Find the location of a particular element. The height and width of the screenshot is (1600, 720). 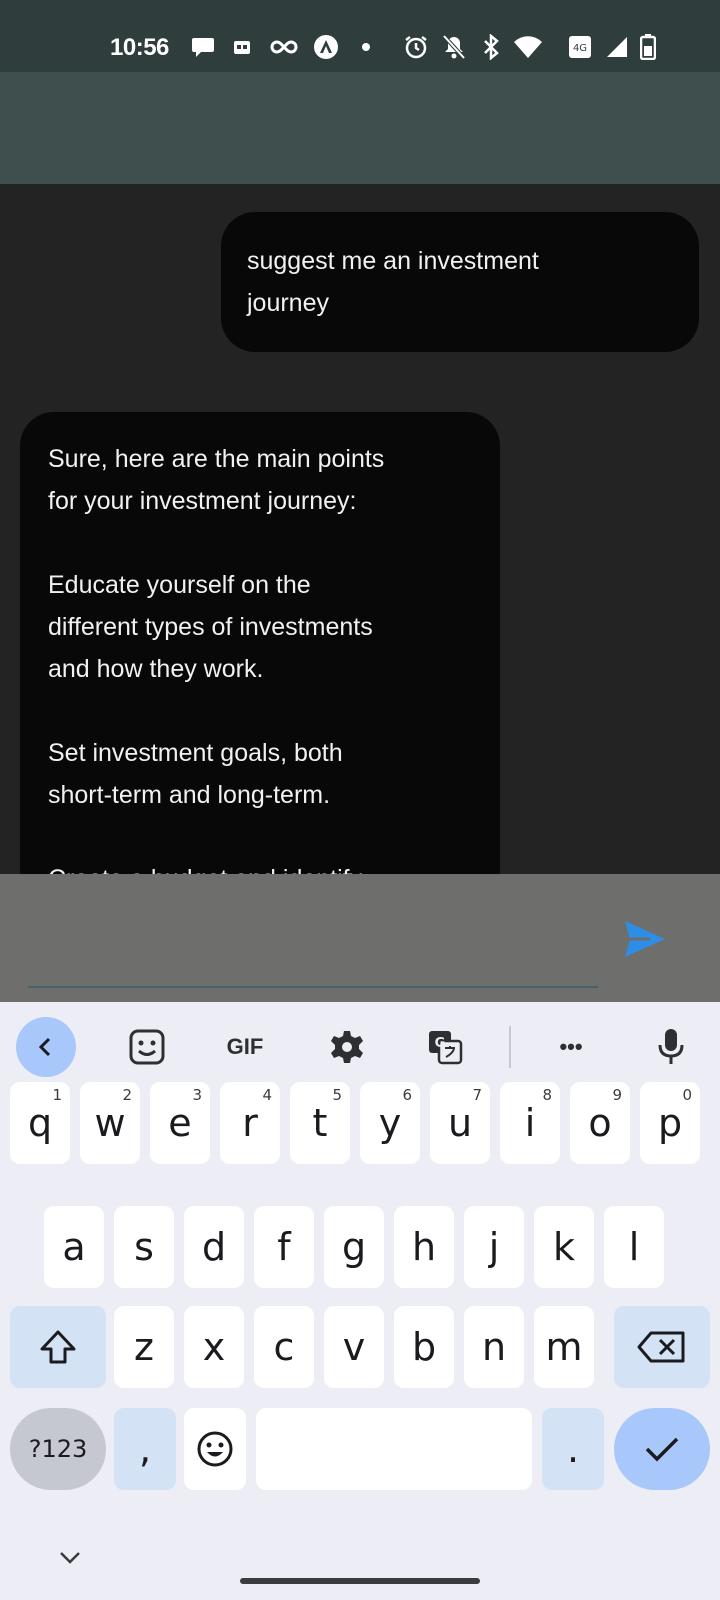

key-i: i8 is located at coordinates (530, 1123).